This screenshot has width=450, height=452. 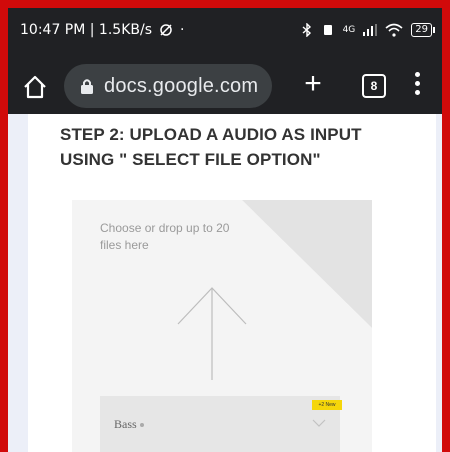 What do you see at coordinates (181, 85) in the screenshot?
I see `url-text: docs.google.com` at bounding box center [181, 85].